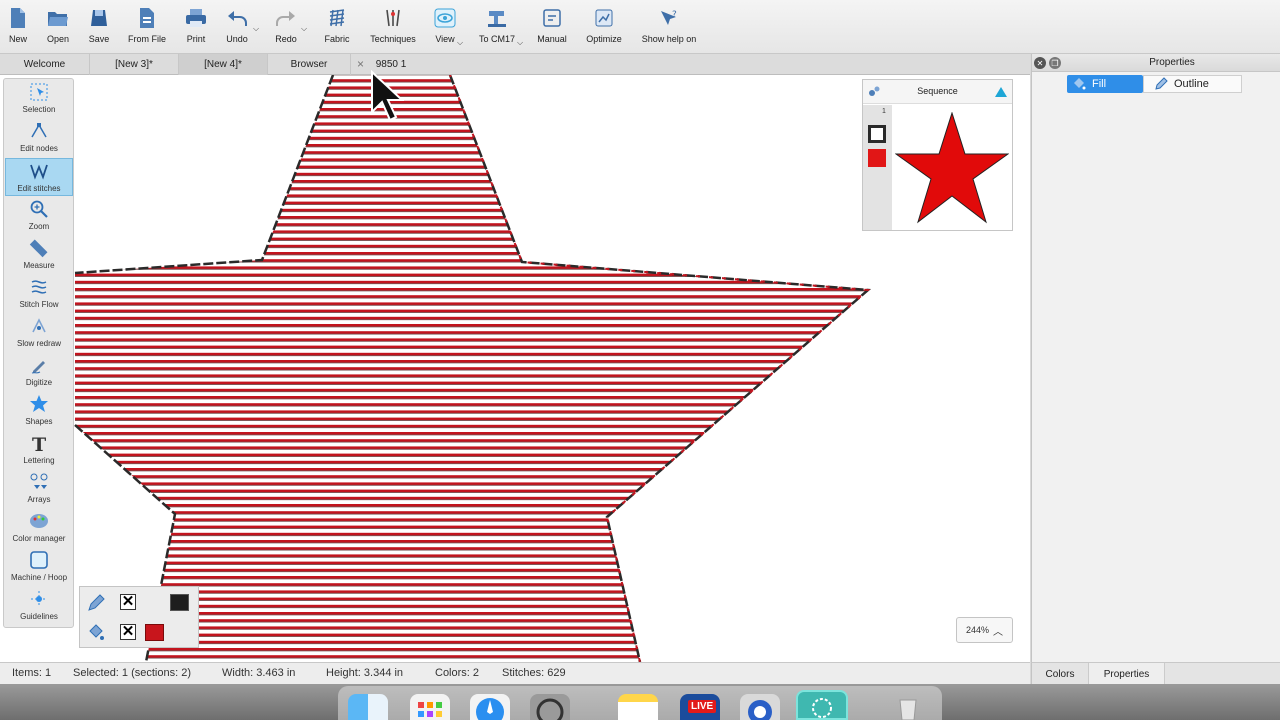 The image size is (1280, 720). I want to click on palette-icon, so click(39, 520).